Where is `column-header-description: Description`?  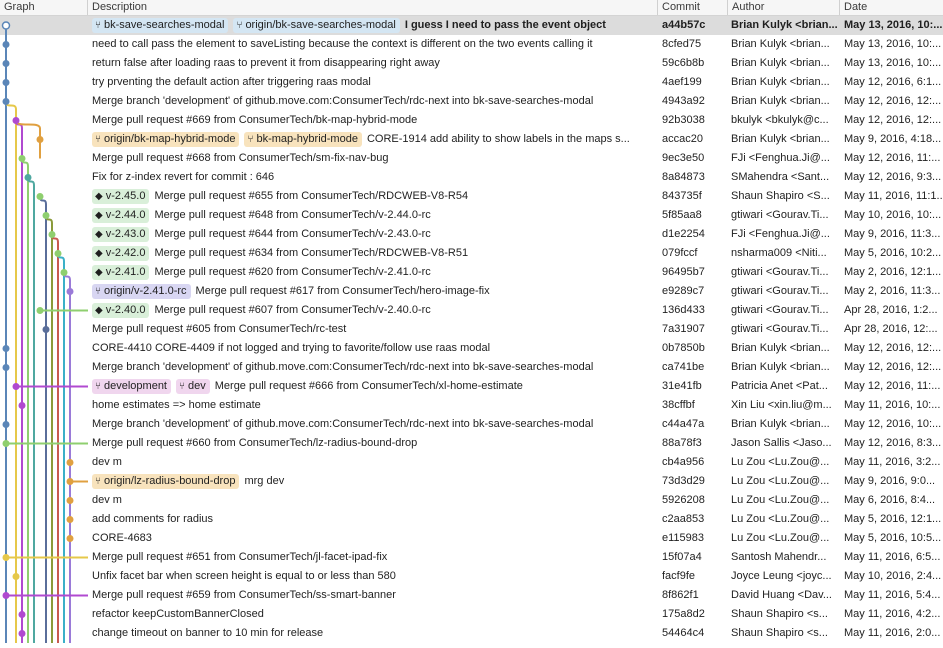
column-header-description: Description is located at coordinates (373, 7).